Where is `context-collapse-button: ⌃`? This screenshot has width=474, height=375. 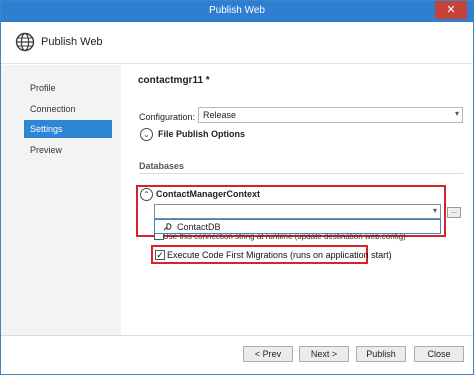 context-collapse-button: ⌃ is located at coordinates (146, 194).